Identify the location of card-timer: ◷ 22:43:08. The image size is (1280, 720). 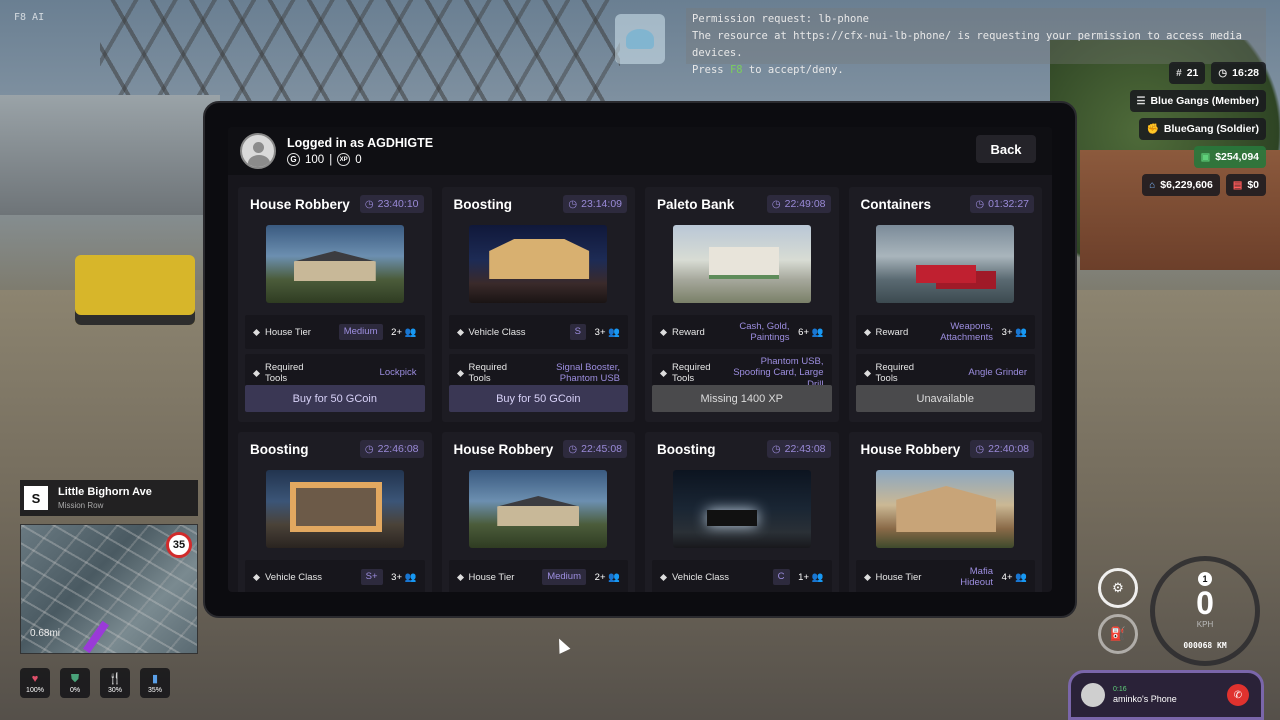
(798, 449).